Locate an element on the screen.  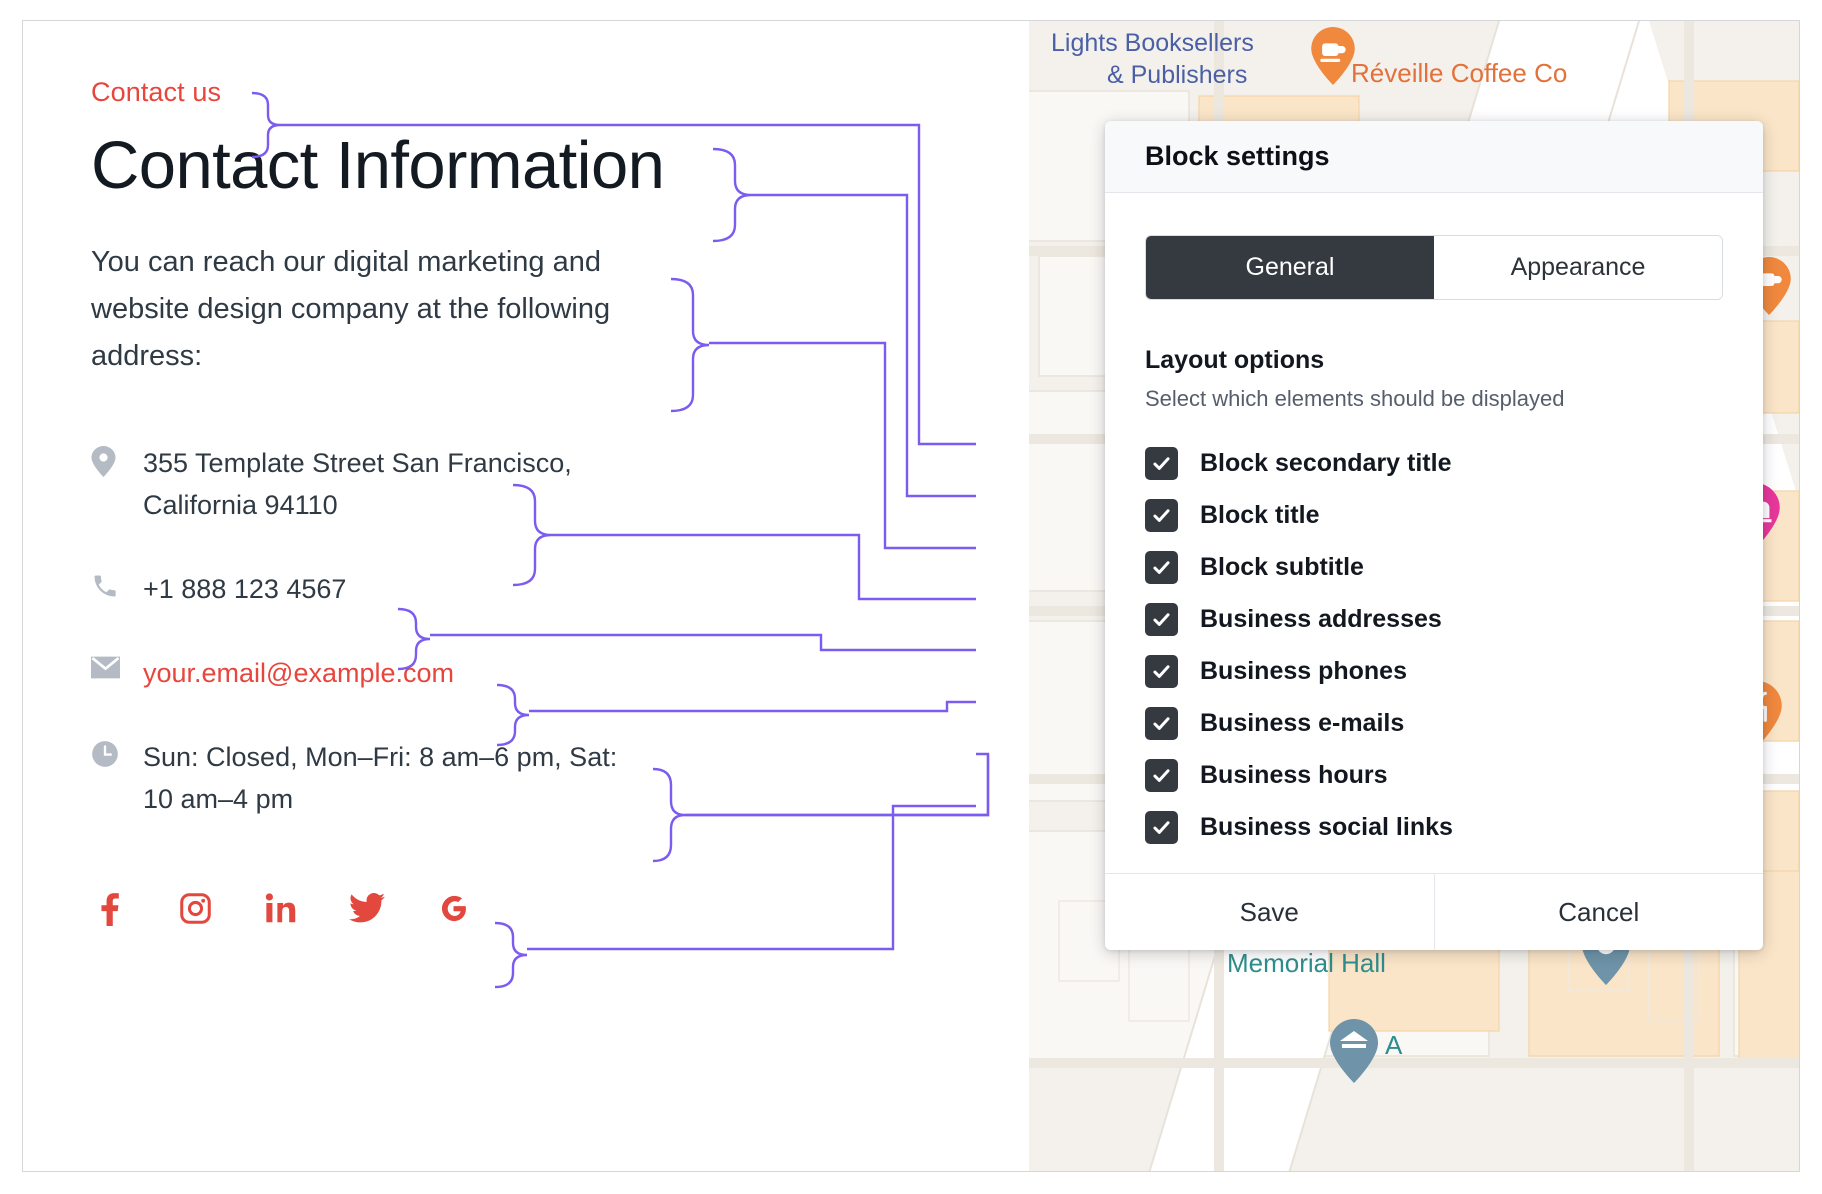
option-label: Business addresses is located at coordinates (1321, 618).